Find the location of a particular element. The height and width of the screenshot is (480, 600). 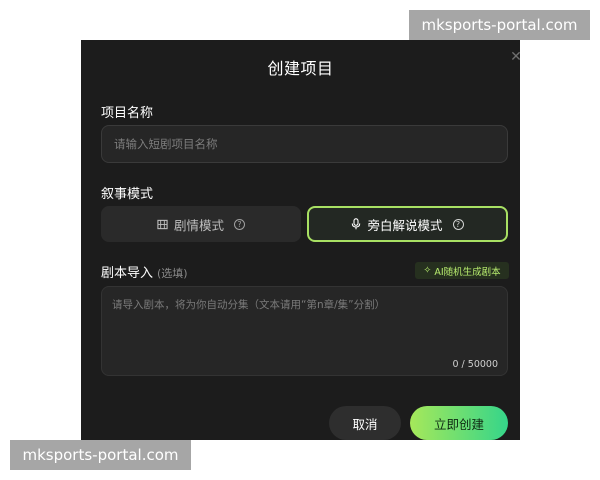

ai-generate-script-label: AI随机生成剧本 is located at coordinates (467, 272).